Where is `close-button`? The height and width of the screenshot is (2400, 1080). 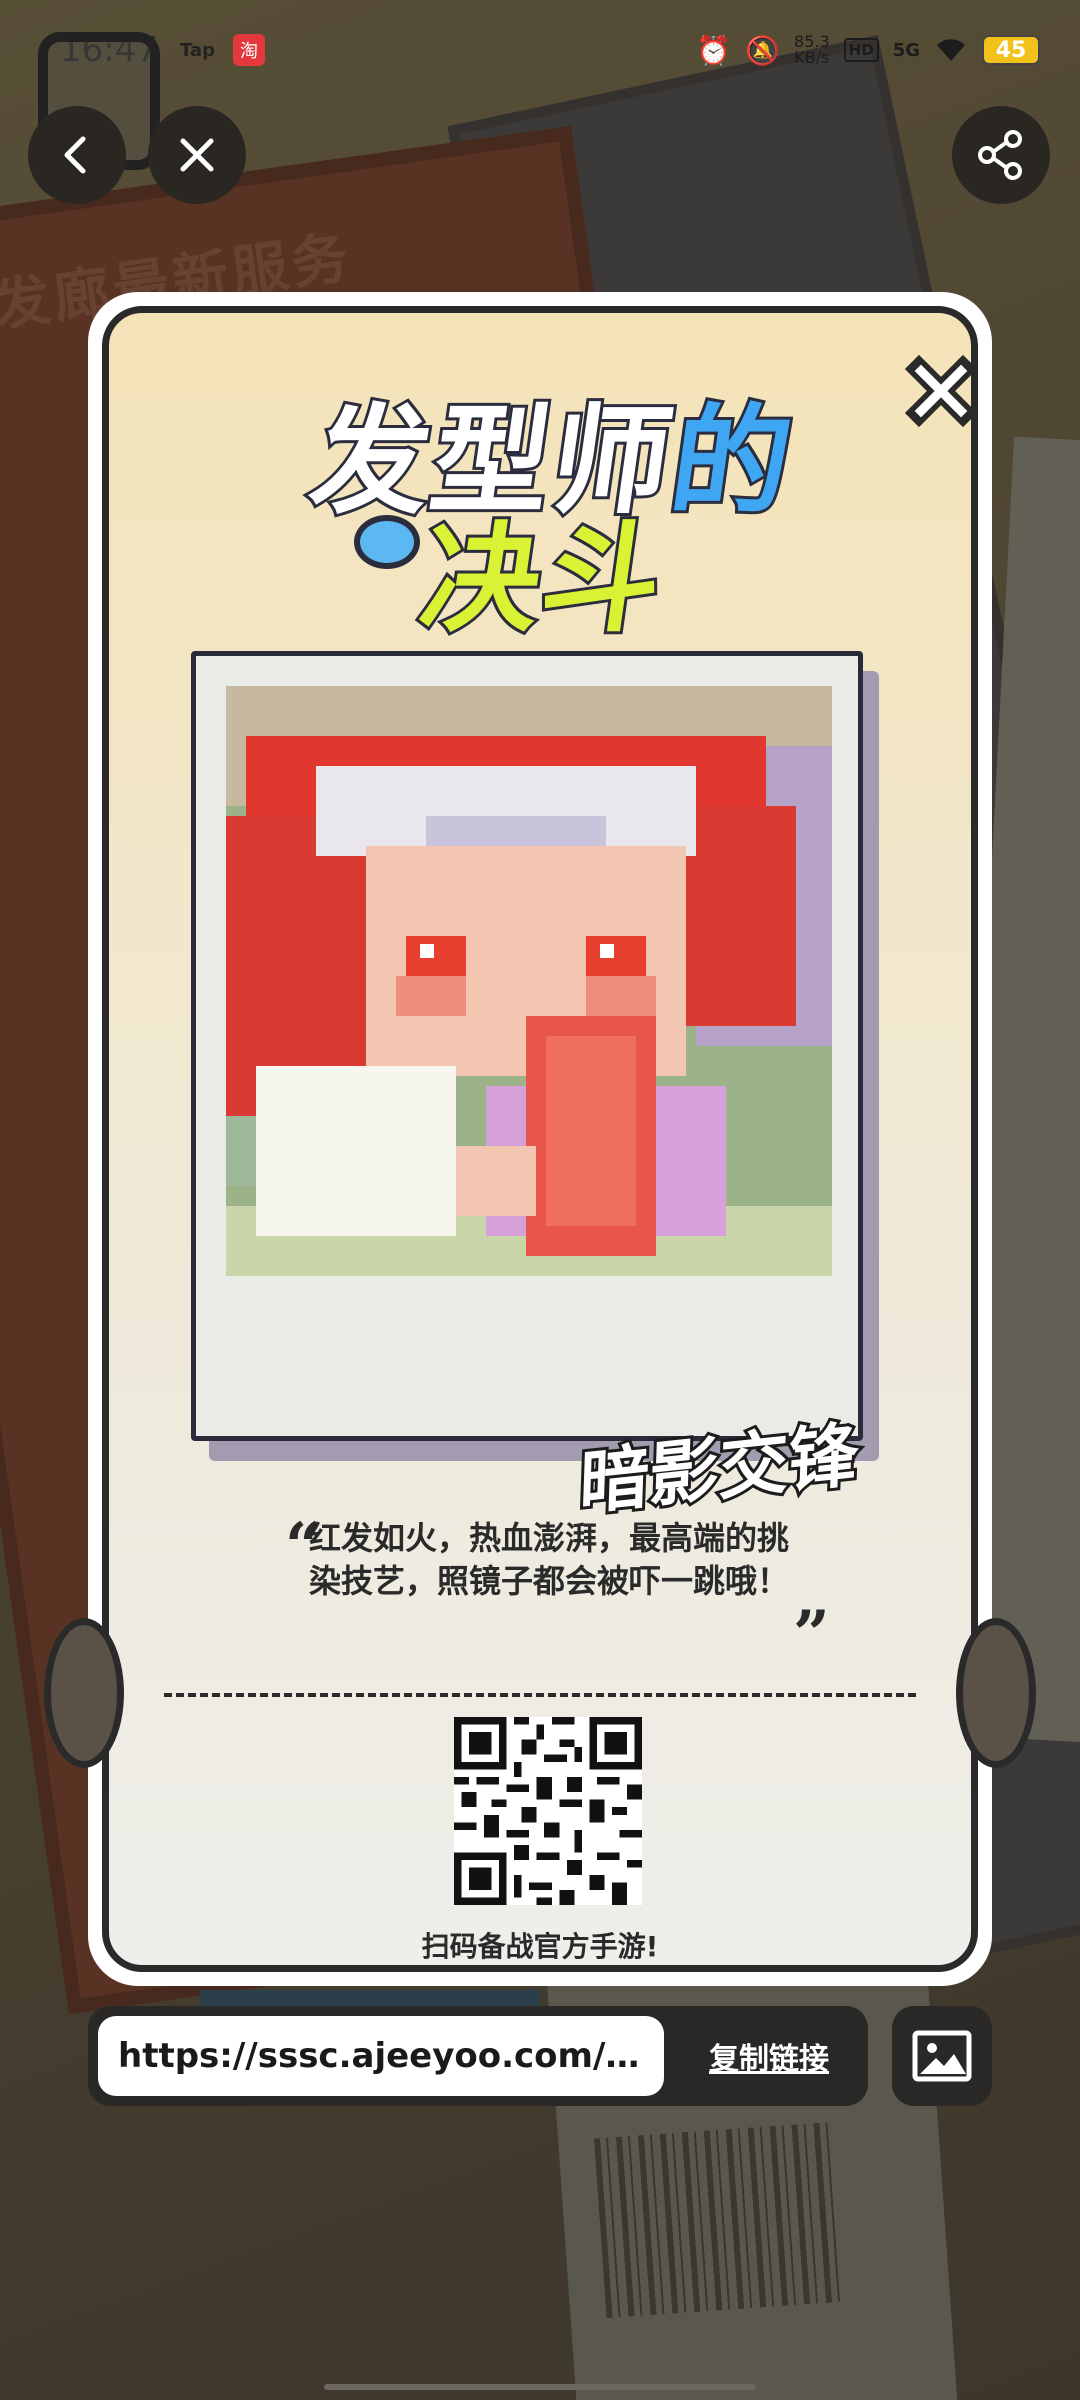 close-button is located at coordinates (197, 155).